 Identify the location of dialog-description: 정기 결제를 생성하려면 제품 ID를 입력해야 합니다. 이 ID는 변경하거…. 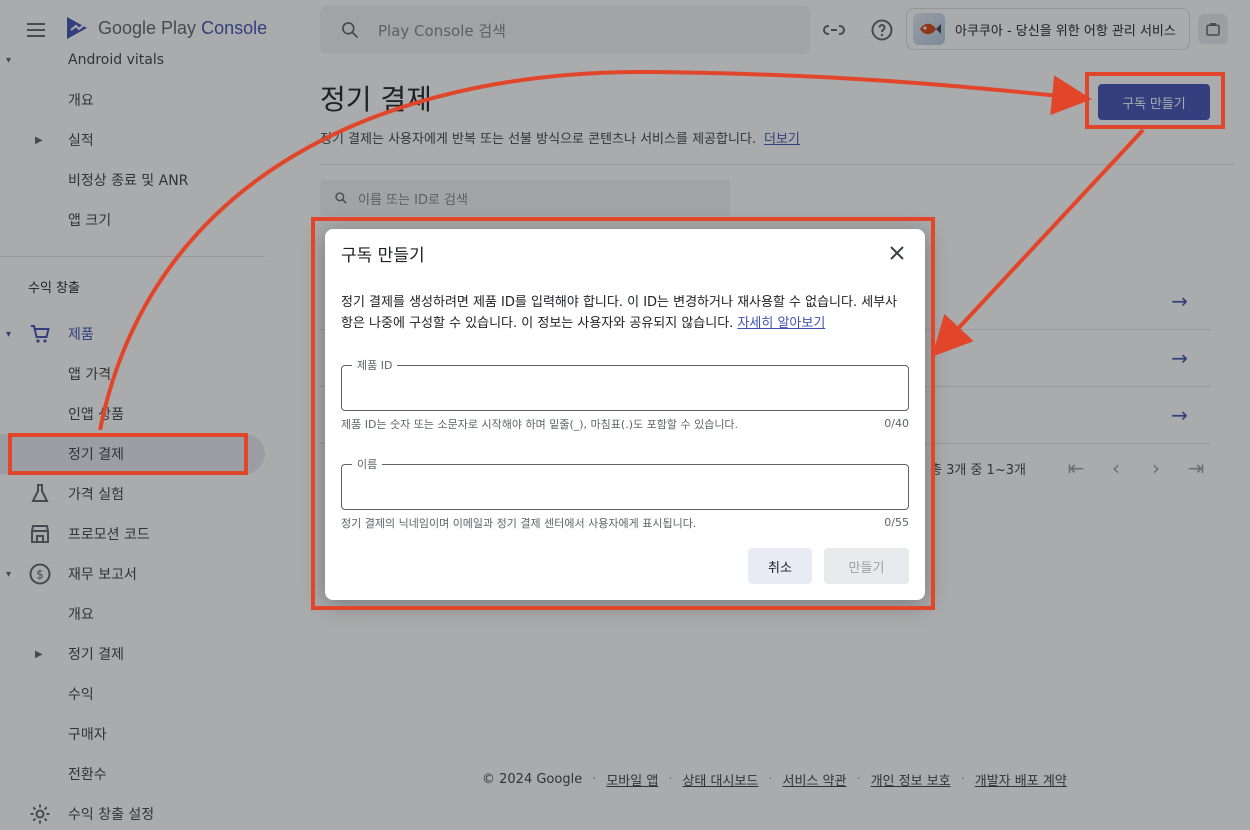
(625, 313).